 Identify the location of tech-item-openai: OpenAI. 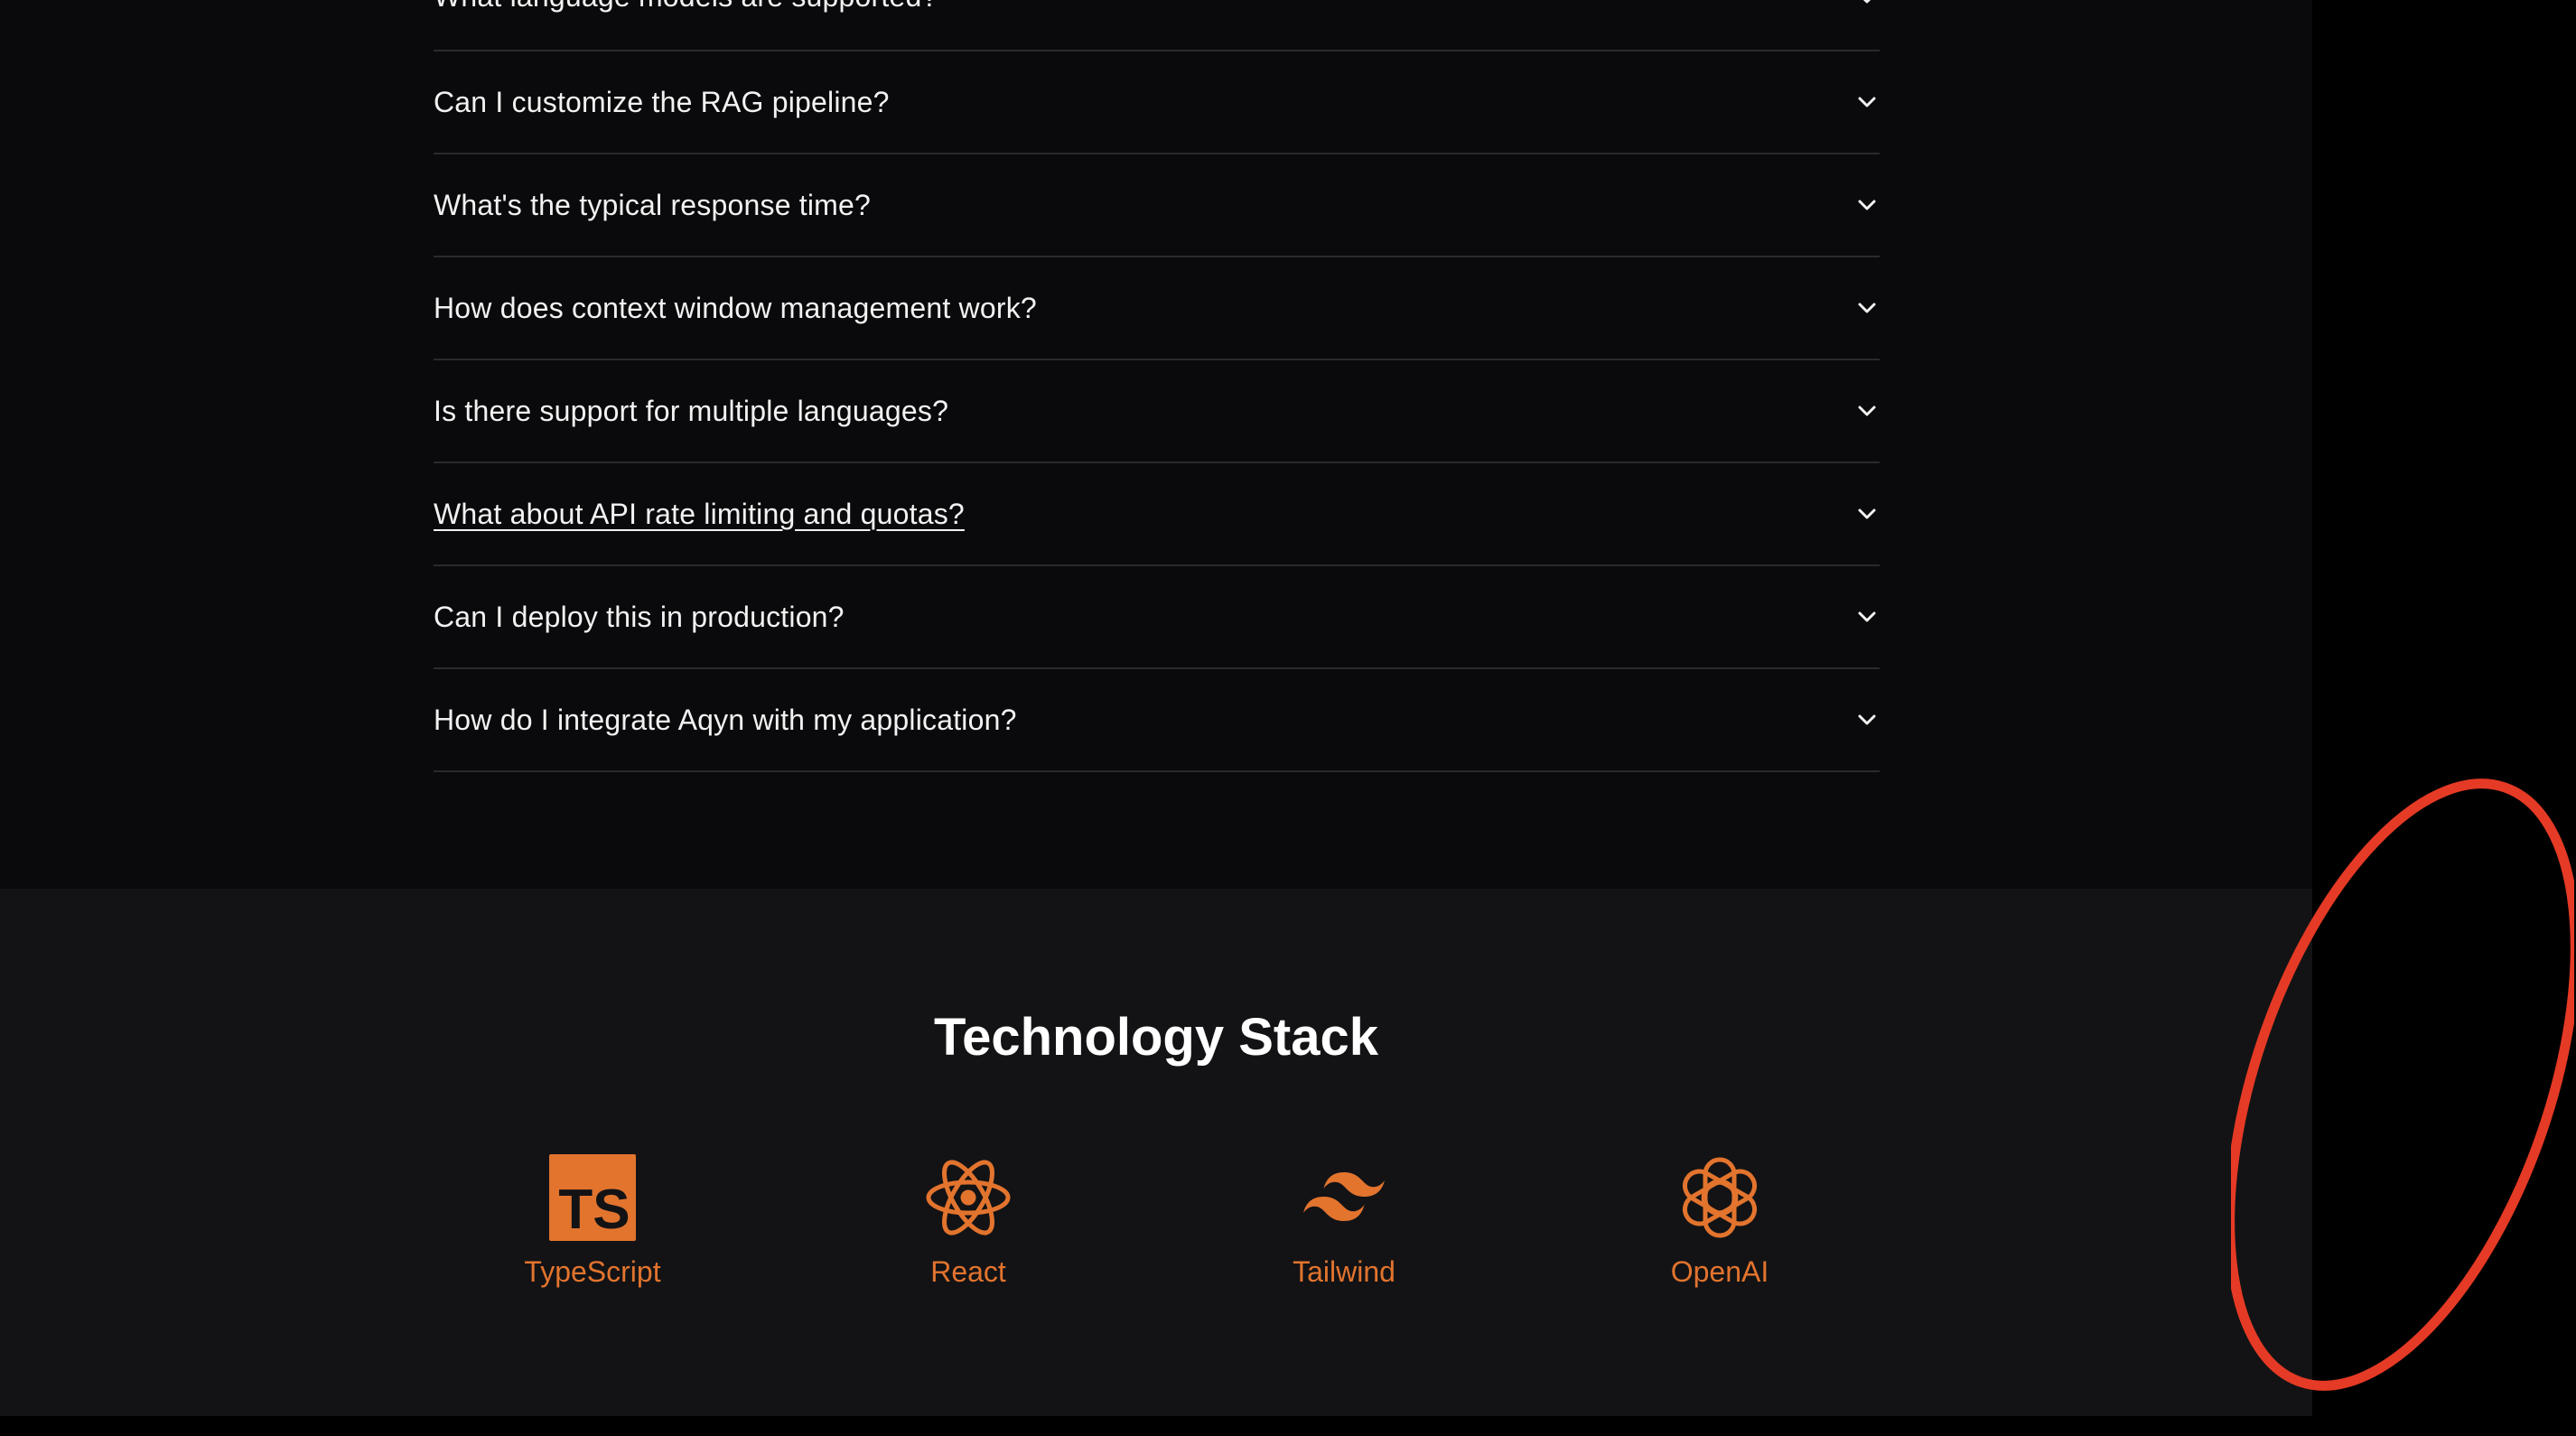
(1719, 1222).